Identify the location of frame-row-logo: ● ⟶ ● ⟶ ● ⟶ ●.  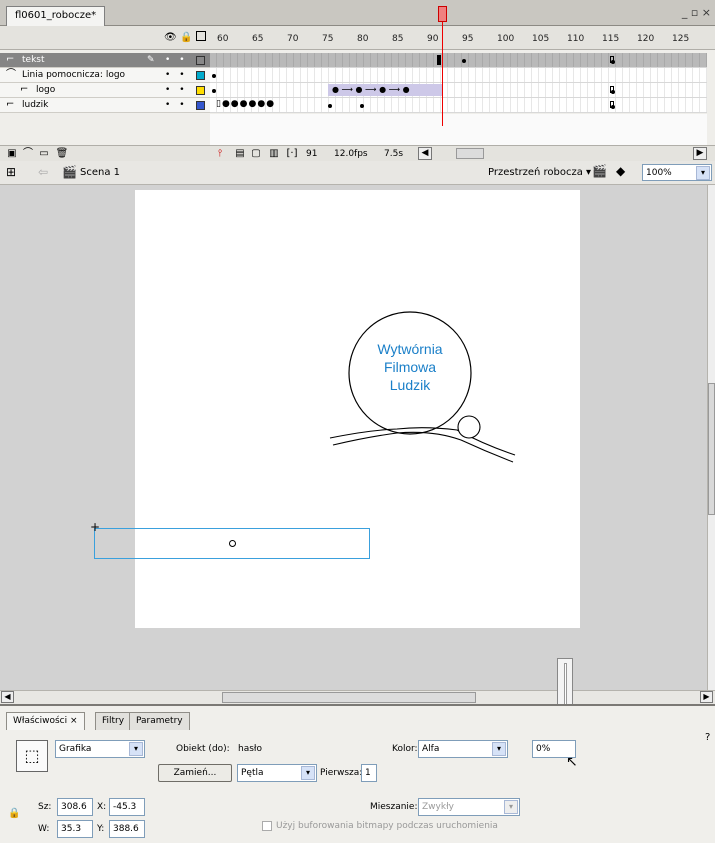
(458, 90).